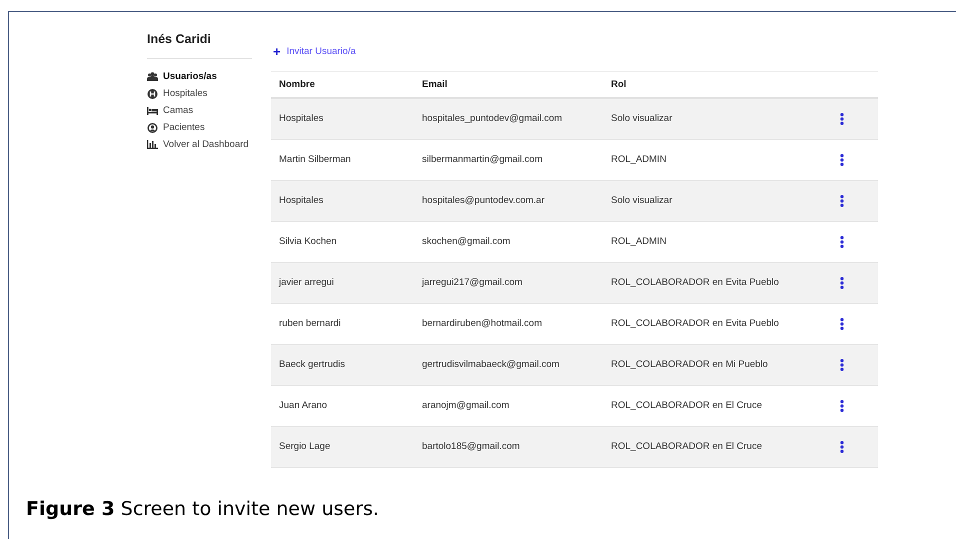 This screenshot has height=539, width=956. Describe the element at coordinates (152, 93) in the screenshot. I see `hospital-icon` at that location.